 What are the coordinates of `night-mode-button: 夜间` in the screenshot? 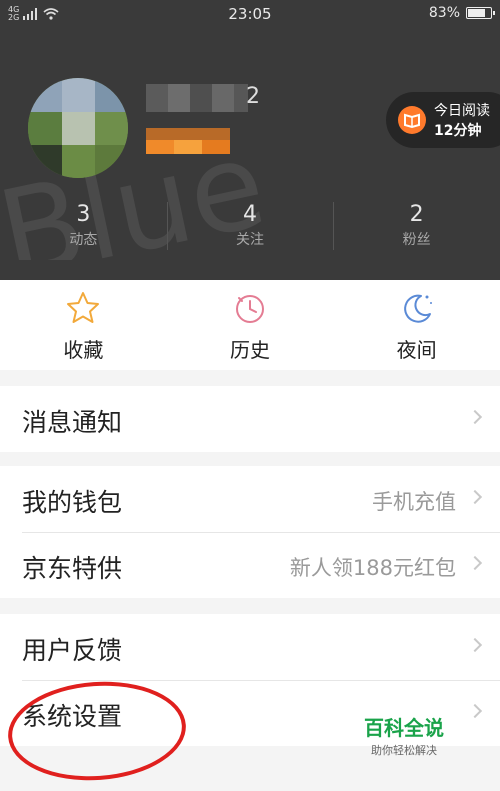 It's located at (416, 325).